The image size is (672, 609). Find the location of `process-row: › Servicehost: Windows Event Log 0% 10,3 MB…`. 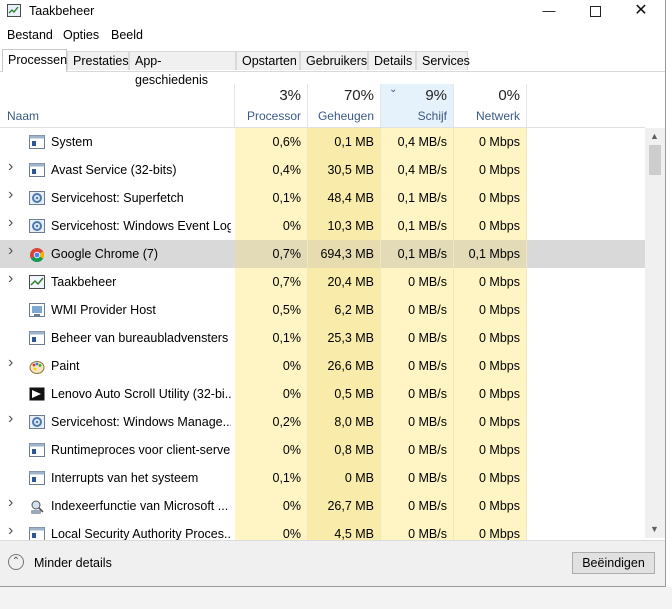

process-row: › Servicehost: Windows Event Log 0% 10,3 MB… is located at coordinates (322, 226).